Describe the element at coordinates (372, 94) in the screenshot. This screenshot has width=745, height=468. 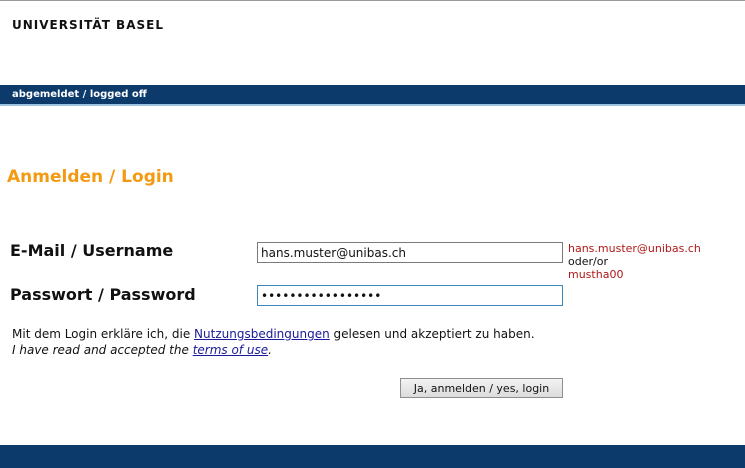
I see `status-bar: abgemeldet / logged off` at that location.